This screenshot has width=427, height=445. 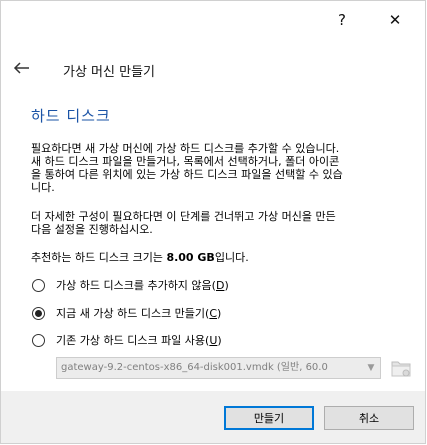 I want to click on close-button: ✕, so click(x=395, y=20).